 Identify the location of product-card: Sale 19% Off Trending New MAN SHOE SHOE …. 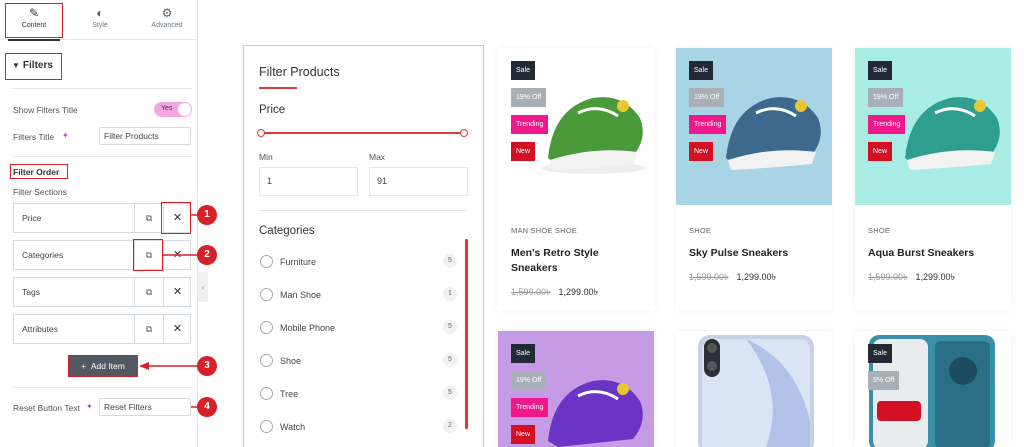
(576, 179).